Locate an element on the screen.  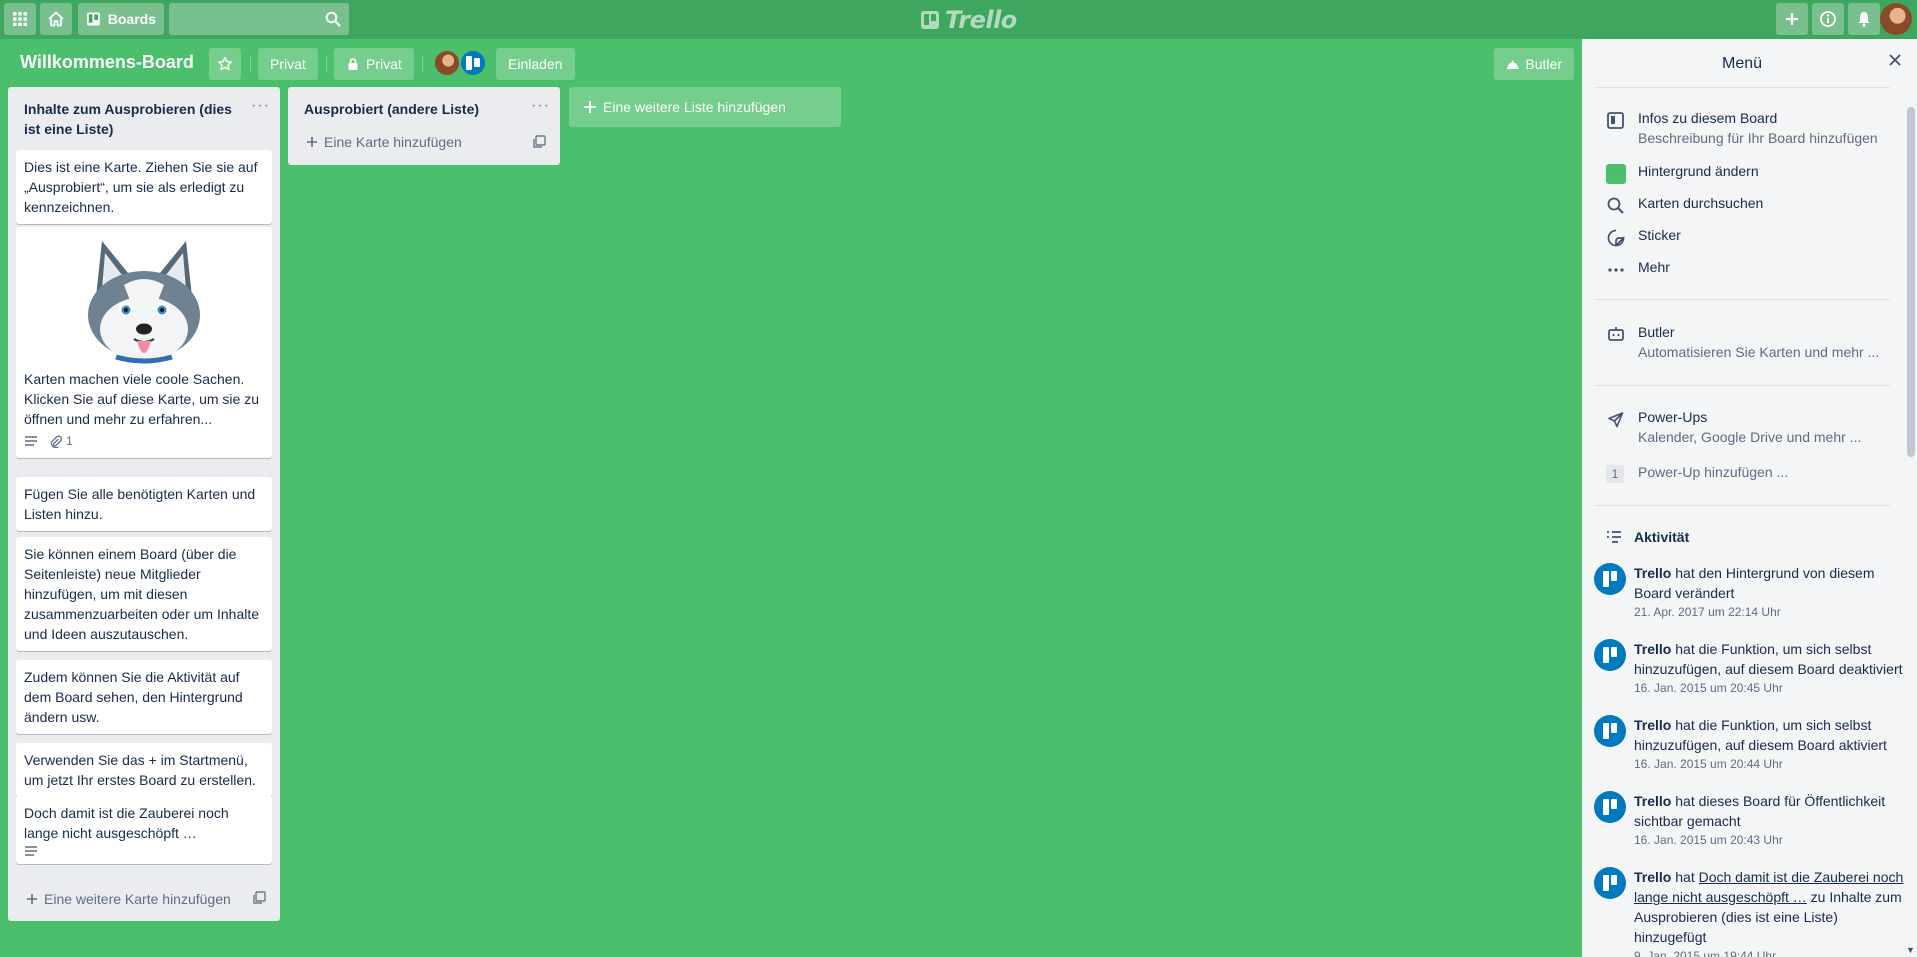
more-icon is located at coordinates (1616, 270).